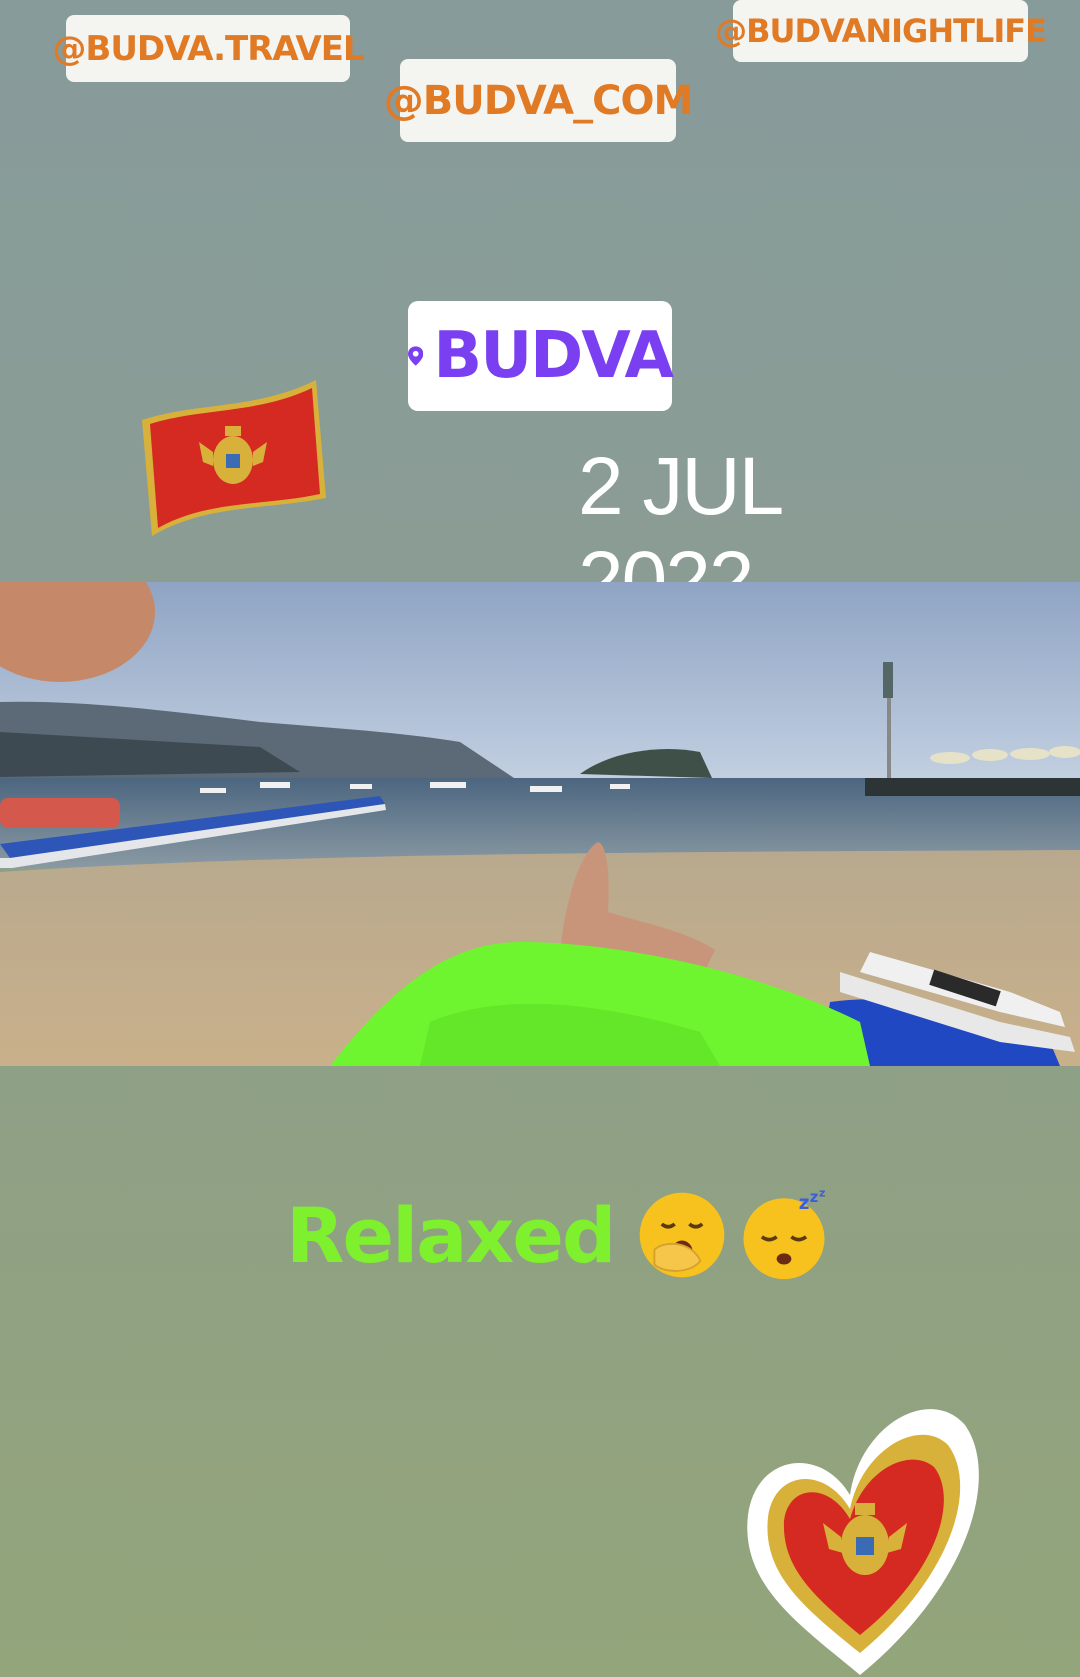 Image resolution: width=1080 pixels, height=1677 pixels. Describe the element at coordinates (682, 1235) in the screenshot. I see `yawning-face-icon` at that location.